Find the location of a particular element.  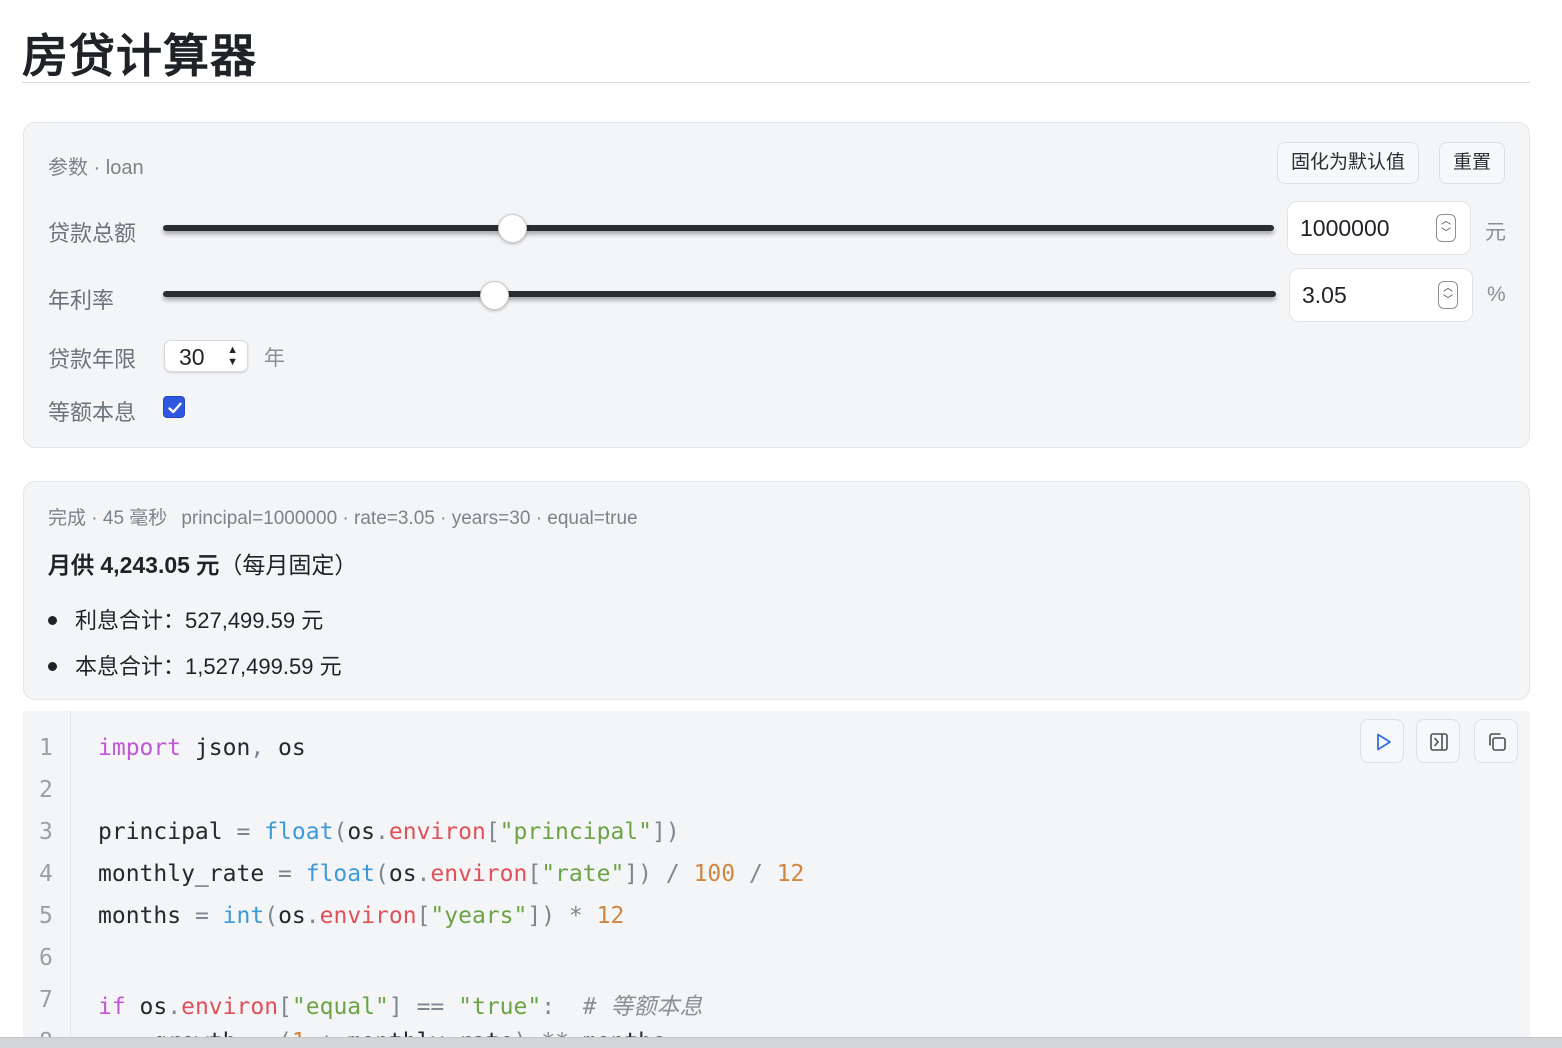

side-panel-icon is located at coordinates (1439, 742).